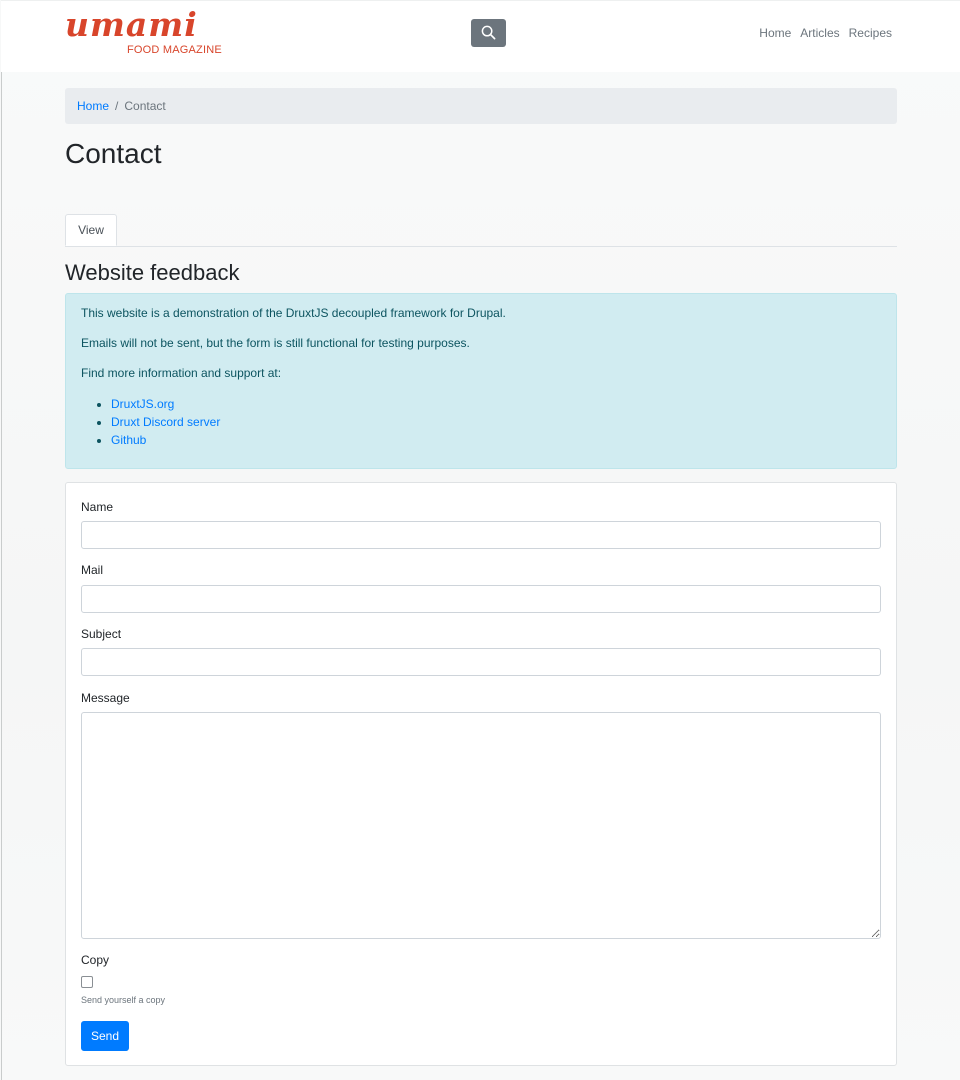 This screenshot has width=960, height=1080. Describe the element at coordinates (123, 1000) in the screenshot. I see `copy-help-text: Send yourself a copy` at that location.